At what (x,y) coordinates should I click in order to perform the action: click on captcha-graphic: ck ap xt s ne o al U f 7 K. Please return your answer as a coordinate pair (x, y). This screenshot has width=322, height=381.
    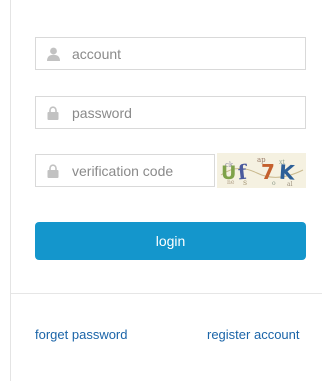
    Looking at the image, I should click on (261, 170).